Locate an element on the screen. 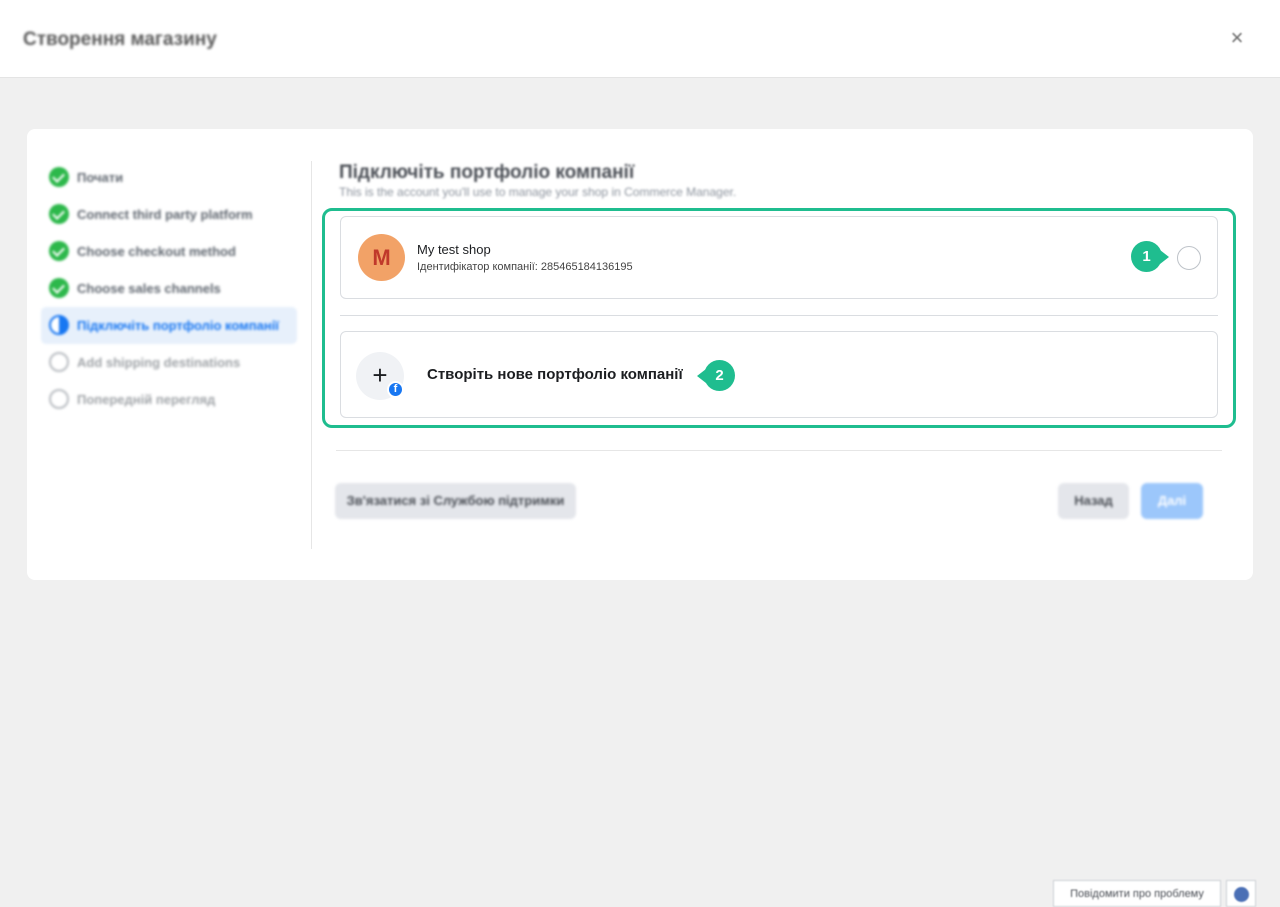  step-item-sales-channels: Choose sales channels is located at coordinates (179, 288).